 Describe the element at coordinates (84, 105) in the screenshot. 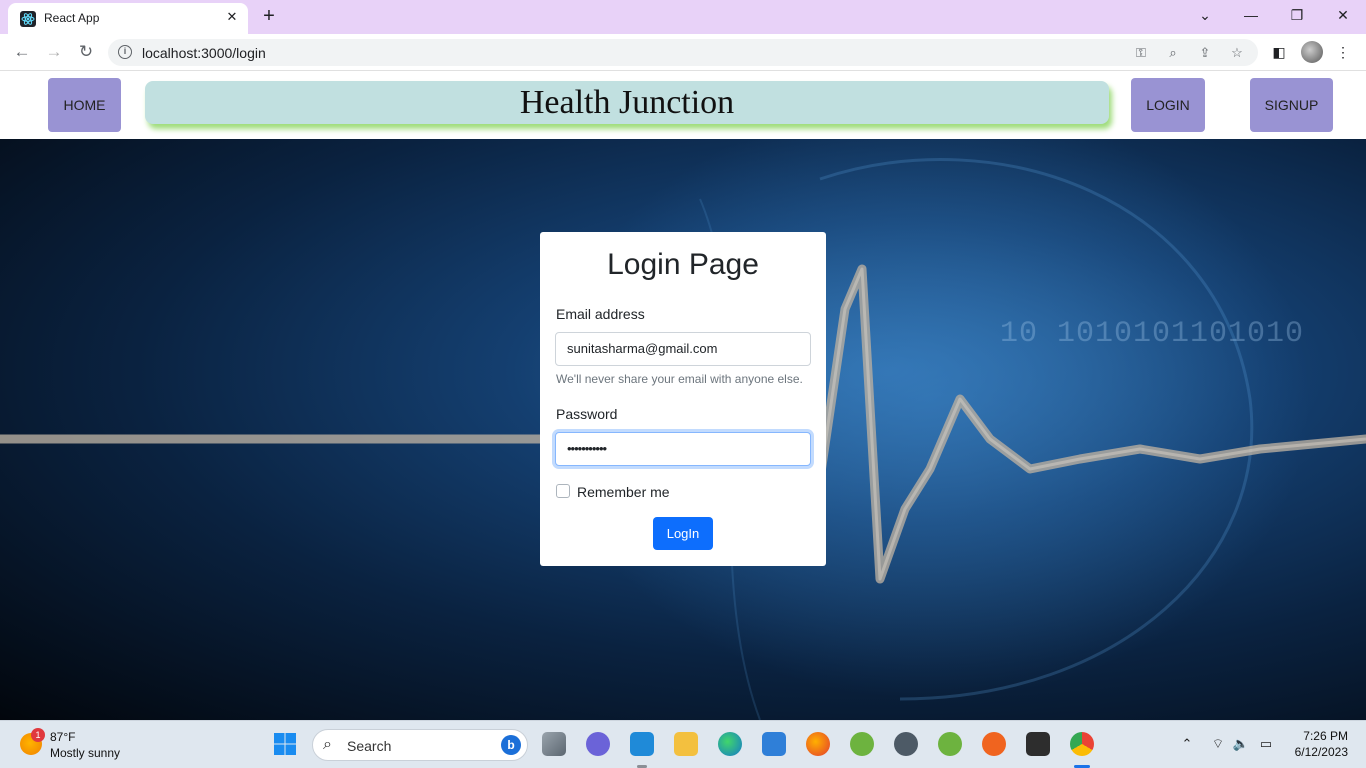

I see `nav-home-button: HOME` at that location.